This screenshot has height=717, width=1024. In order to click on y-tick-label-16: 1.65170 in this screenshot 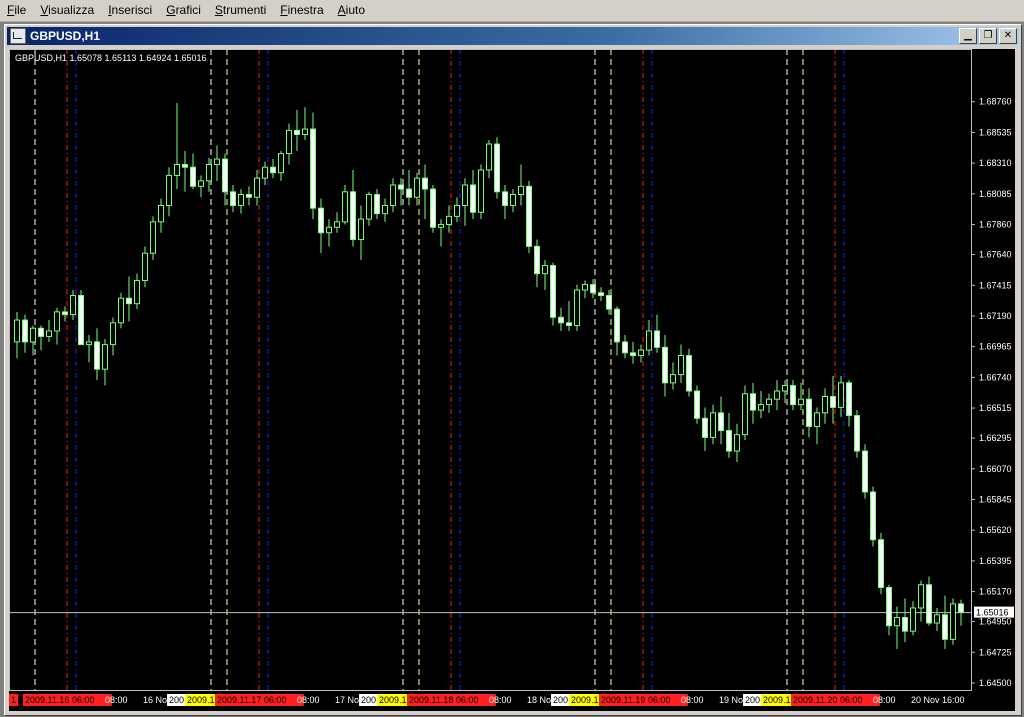, I will do `click(995, 592)`.